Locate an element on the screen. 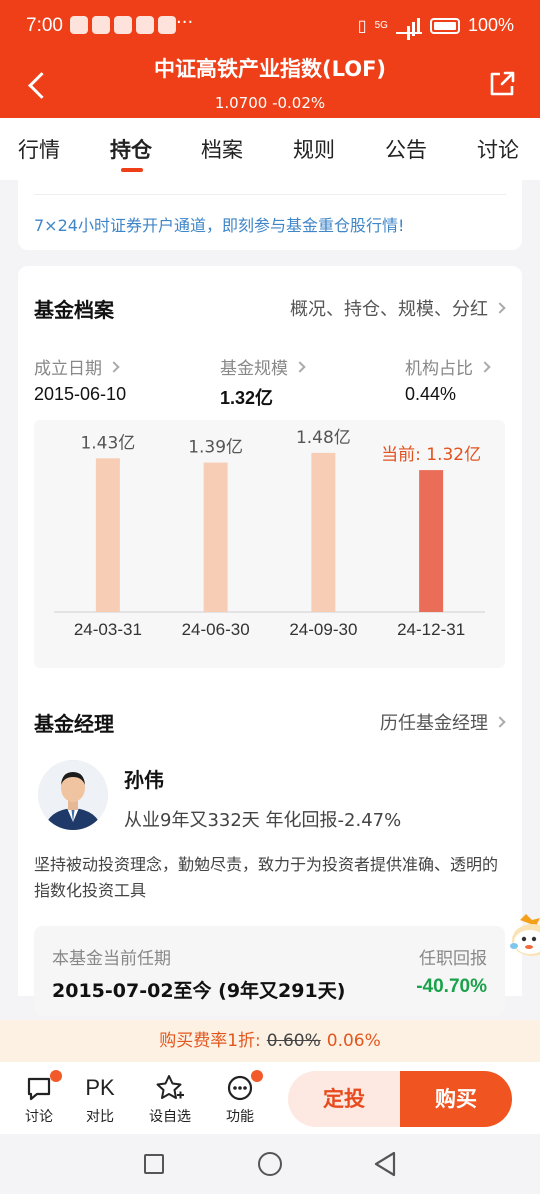 The image size is (540, 1194). floating-mascot is located at coordinates (523, 938).